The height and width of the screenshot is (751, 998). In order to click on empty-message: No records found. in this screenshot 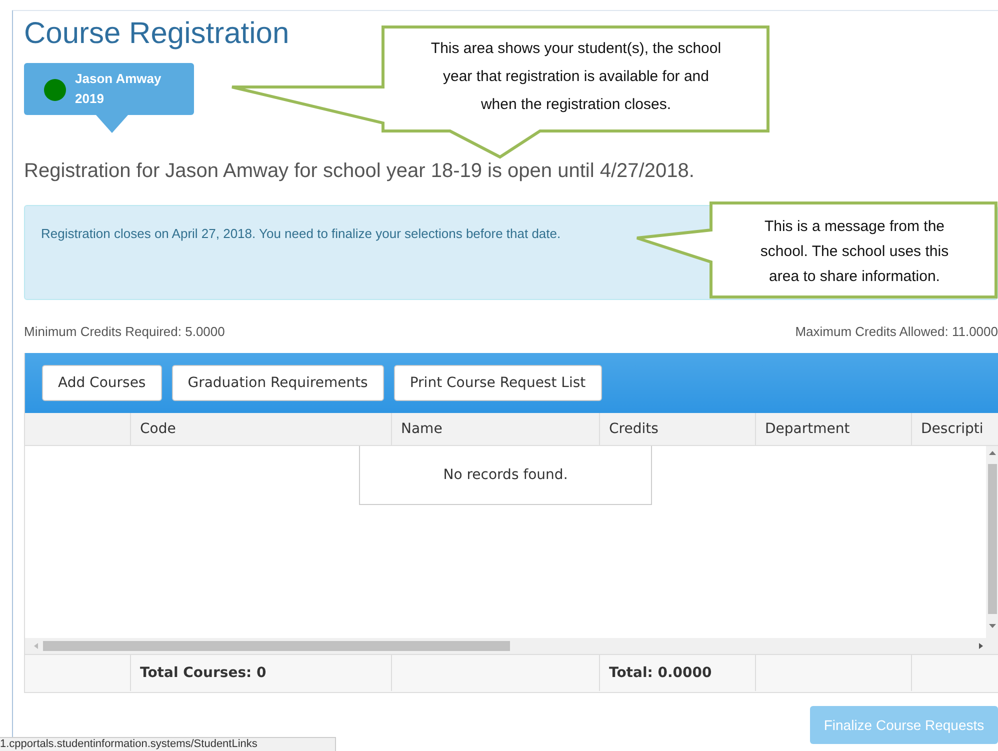, I will do `click(505, 475)`.